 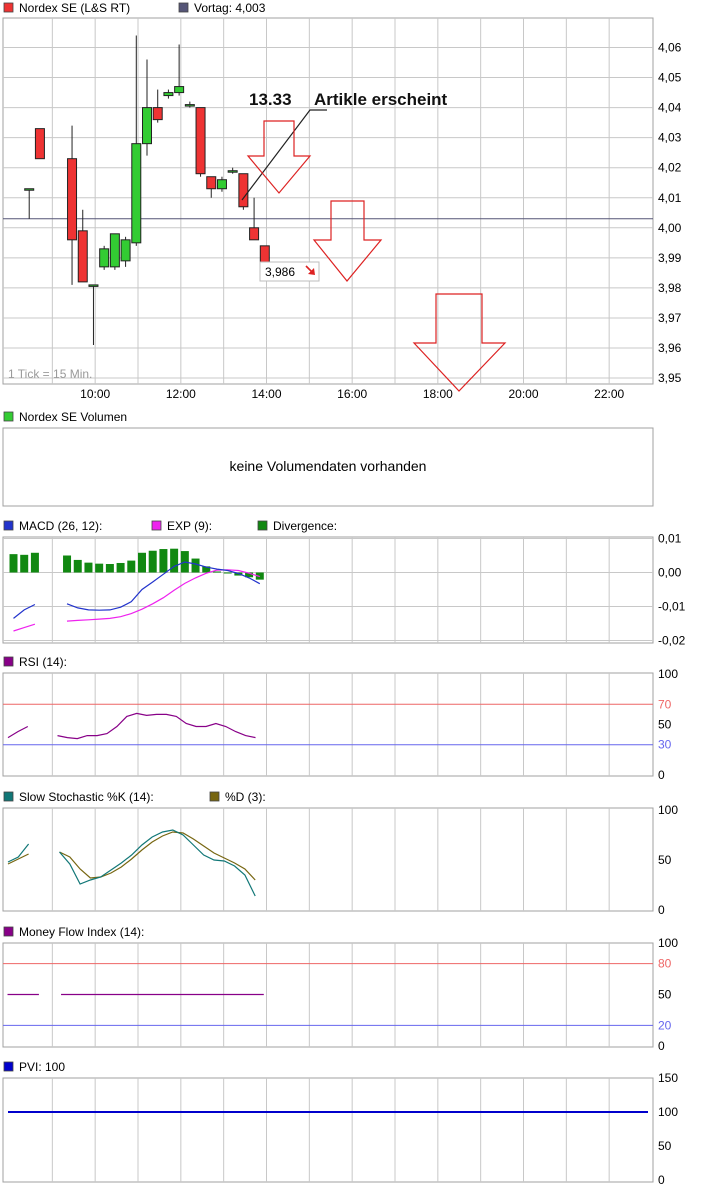 What do you see at coordinates (328, 1130) in the screenshot?
I see `pvi-panel-frame` at bounding box center [328, 1130].